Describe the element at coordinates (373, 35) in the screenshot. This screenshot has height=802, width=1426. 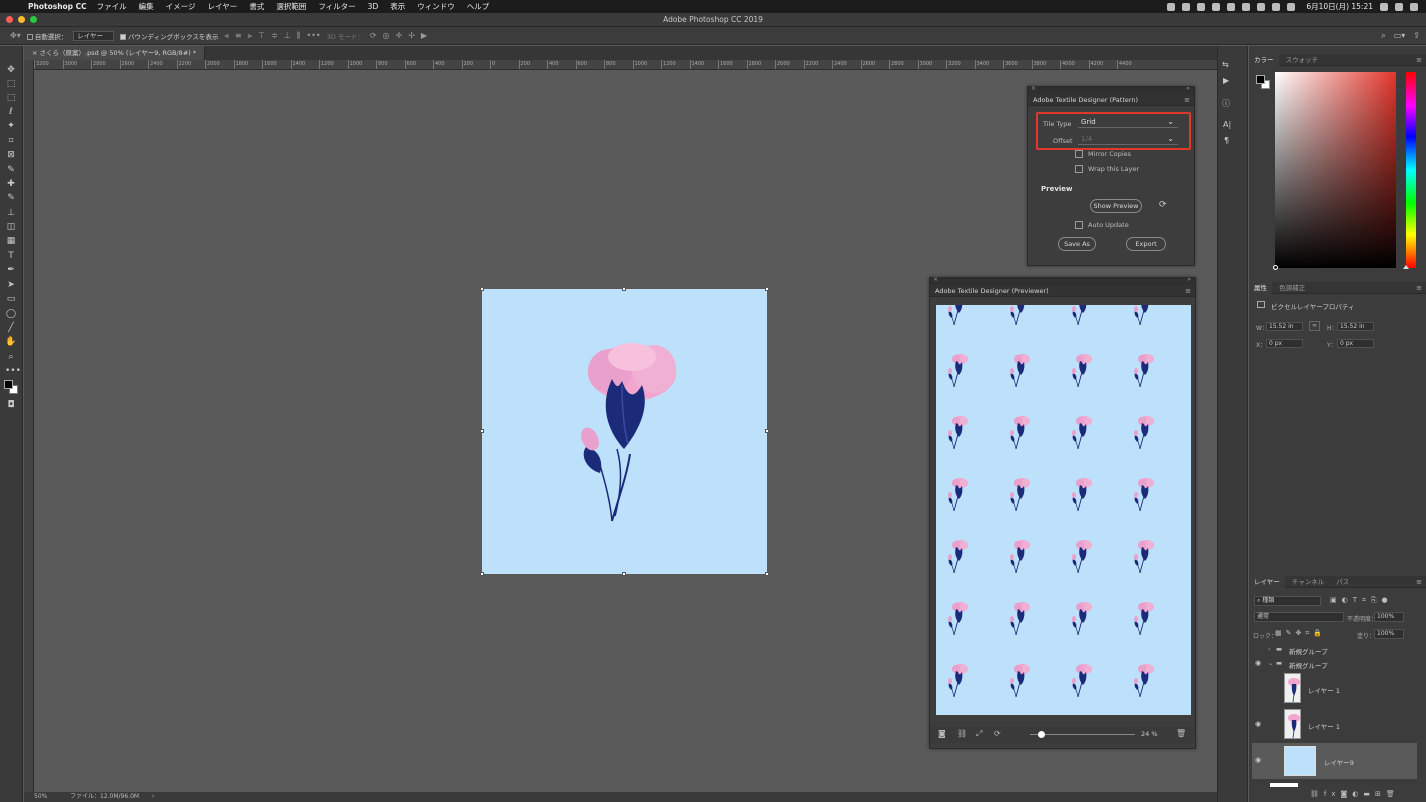
I see `3d-orbit-icon: ⟳` at that location.